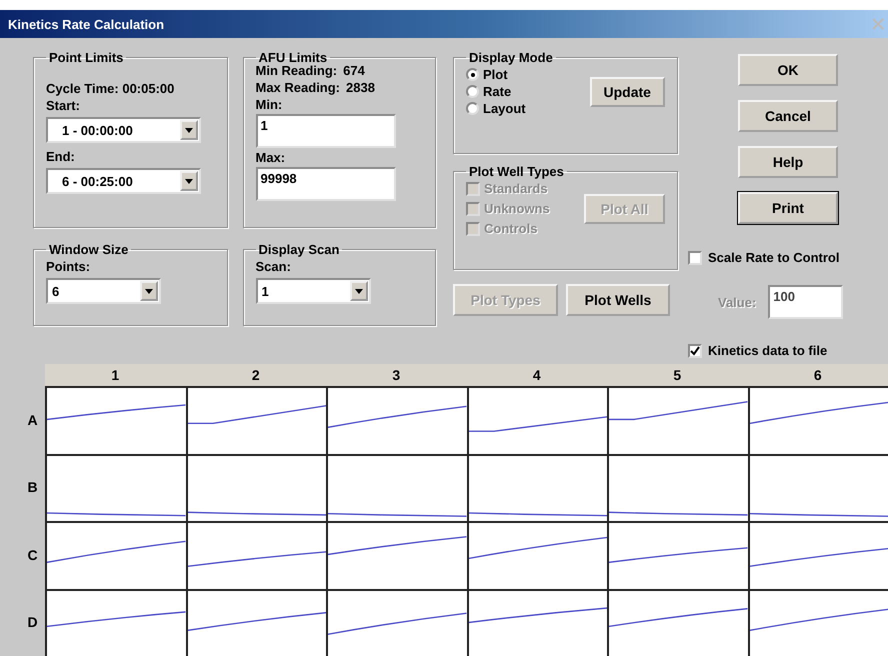  I want to click on group-title: Window Size, so click(89, 249).